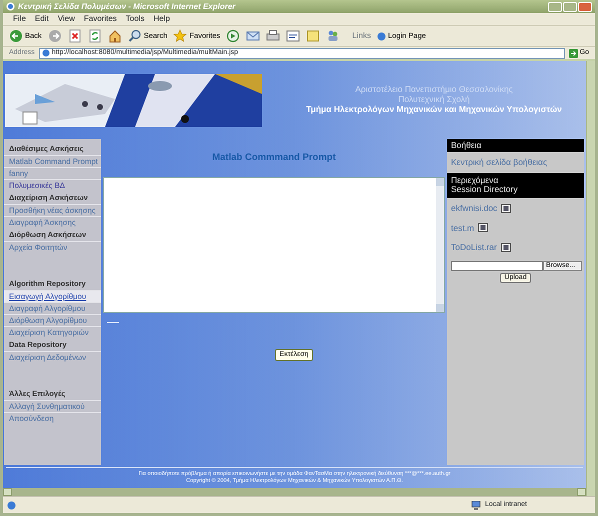 The image size is (598, 516). What do you see at coordinates (113, 322) in the screenshot?
I see `divider` at bounding box center [113, 322].